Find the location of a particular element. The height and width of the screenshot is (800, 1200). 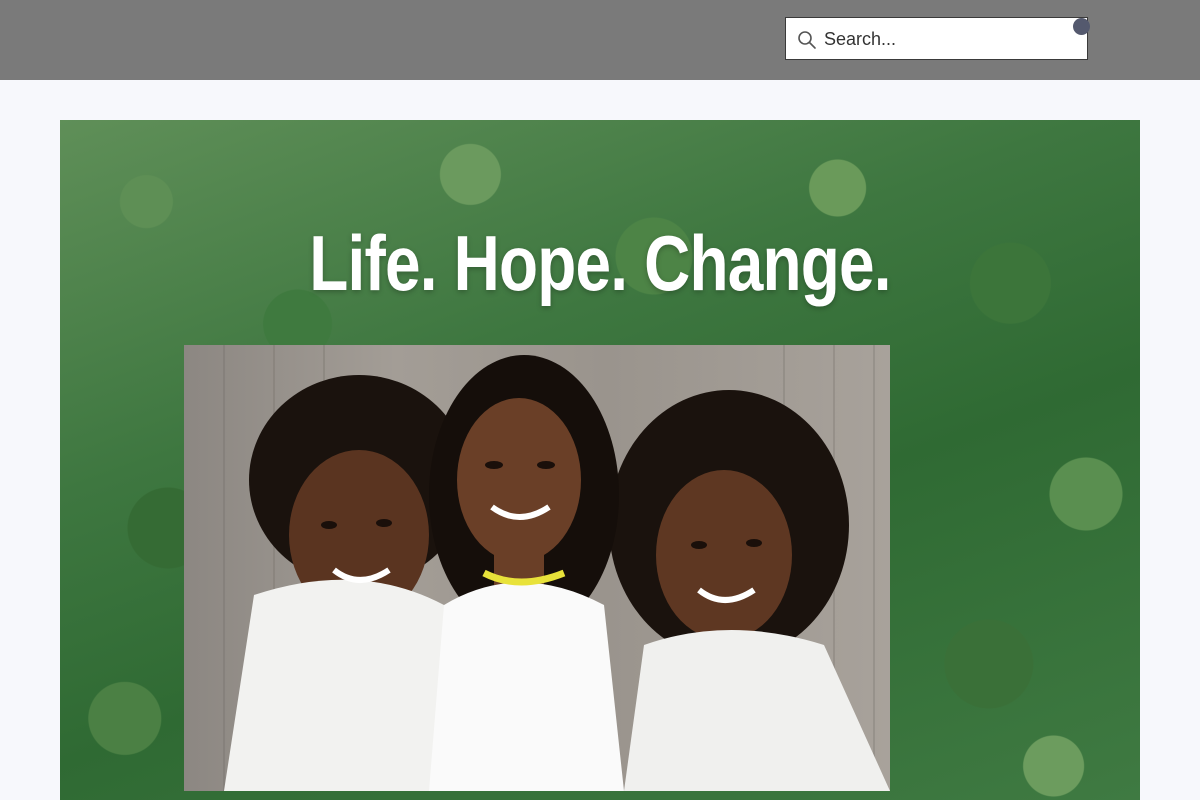

search-icon is located at coordinates (807, 40).